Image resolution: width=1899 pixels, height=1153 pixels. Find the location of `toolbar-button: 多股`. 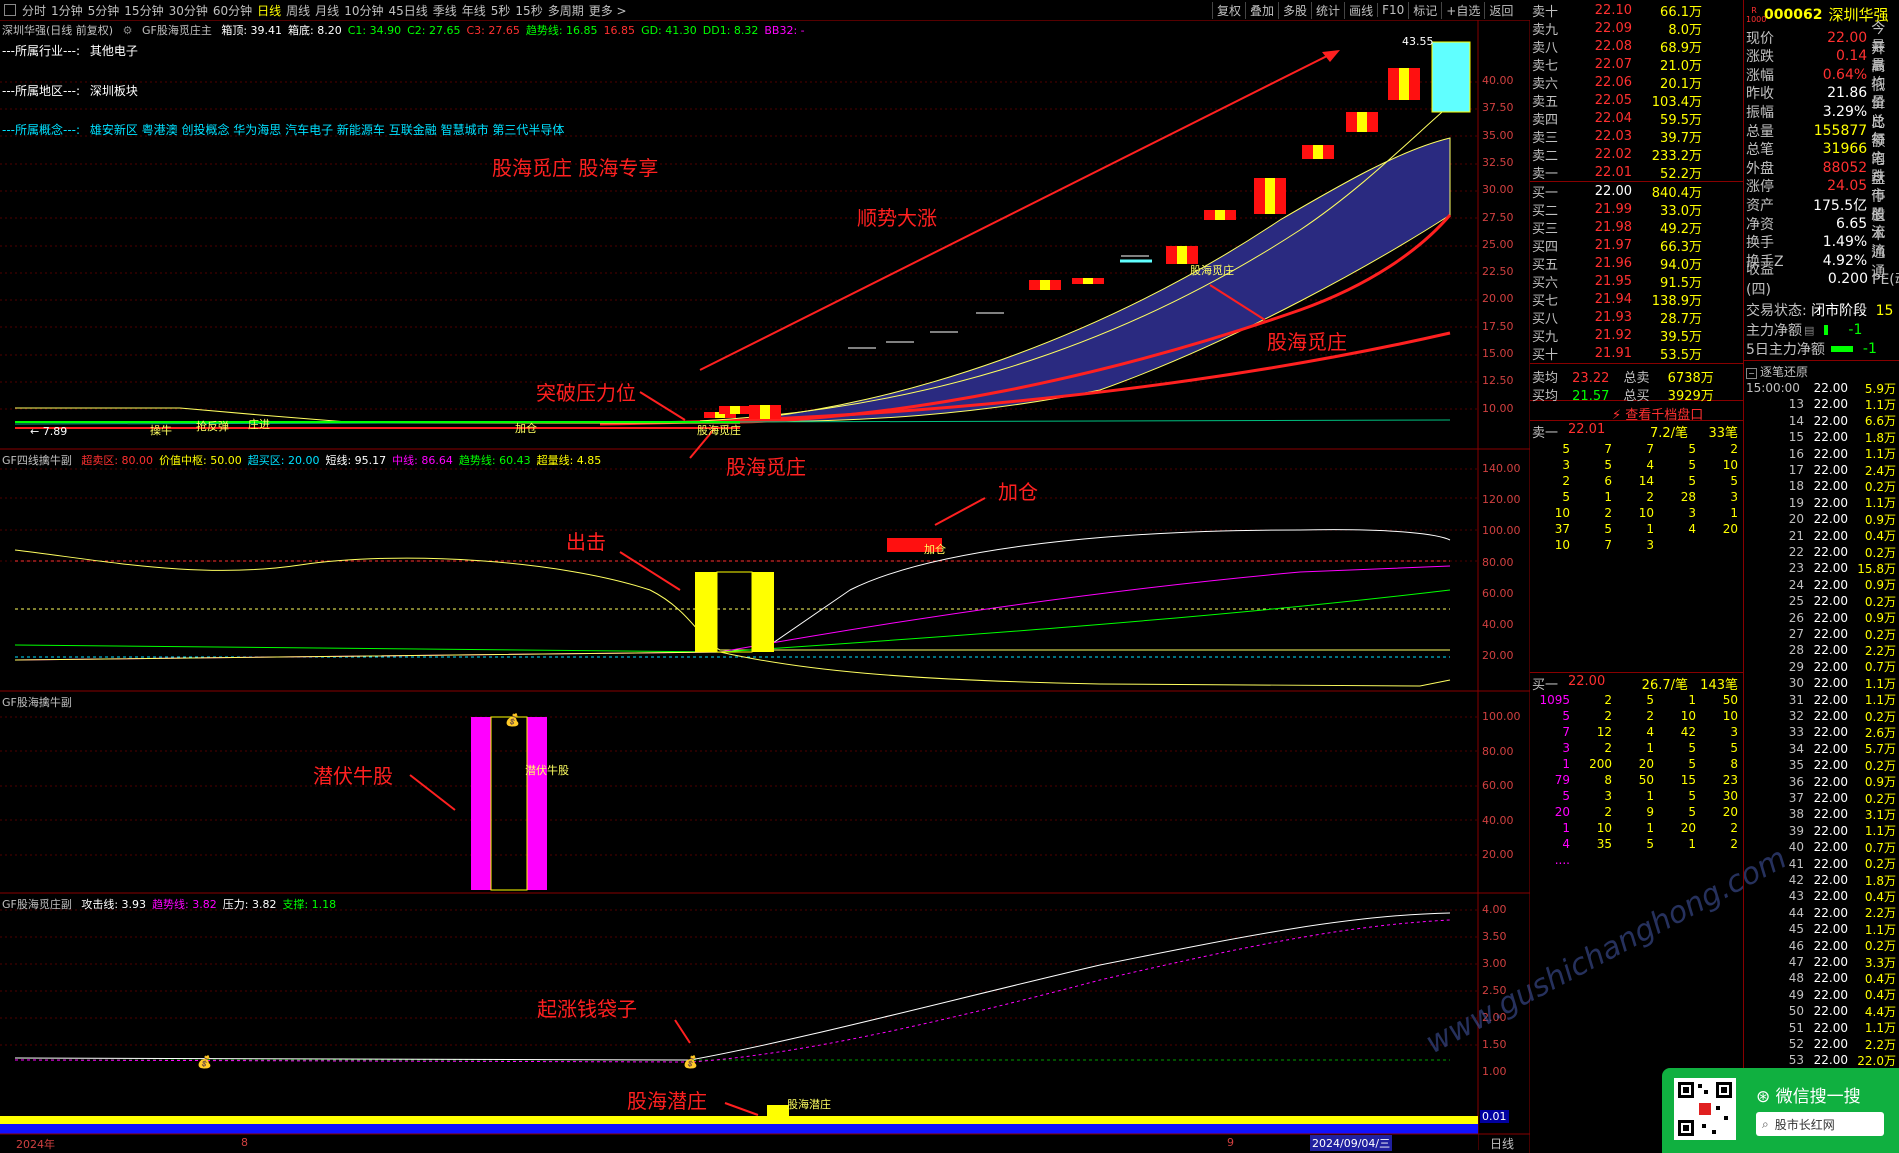

toolbar-button: 多股 is located at coordinates (1294, 10).